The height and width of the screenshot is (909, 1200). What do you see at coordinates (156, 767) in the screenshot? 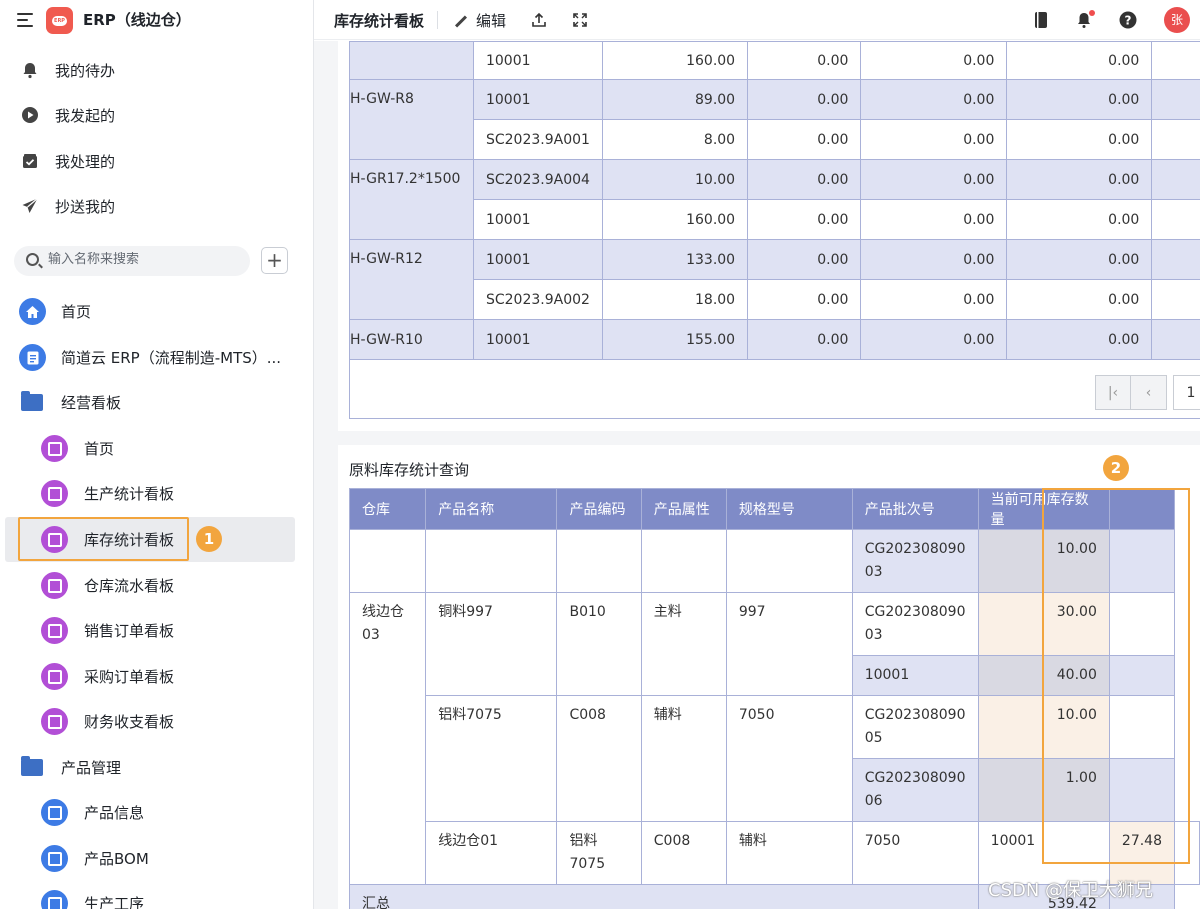
I see `nav-folder-product-management: 产品管理` at bounding box center [156, 767].